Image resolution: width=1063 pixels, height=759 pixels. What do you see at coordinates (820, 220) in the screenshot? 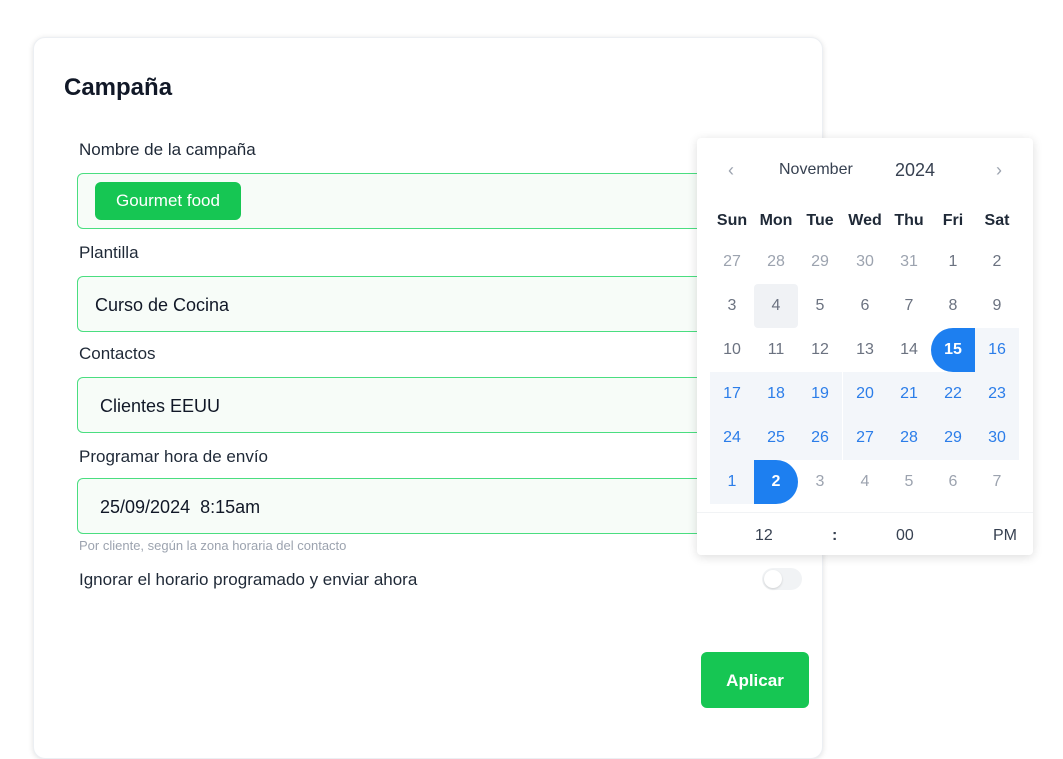
I see `weekday-label: Tue` at bounding box center [820, 220].